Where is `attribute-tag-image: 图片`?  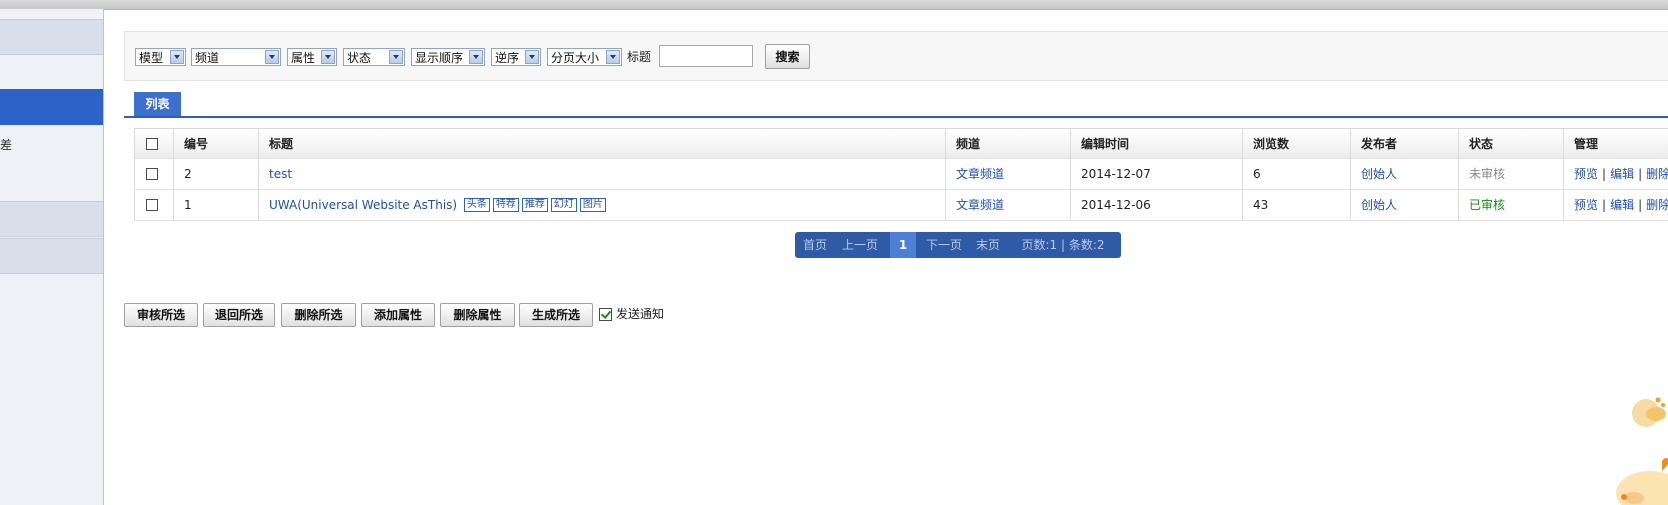 attribute-tag-image: 图片 is located at coordinates (592, 204).